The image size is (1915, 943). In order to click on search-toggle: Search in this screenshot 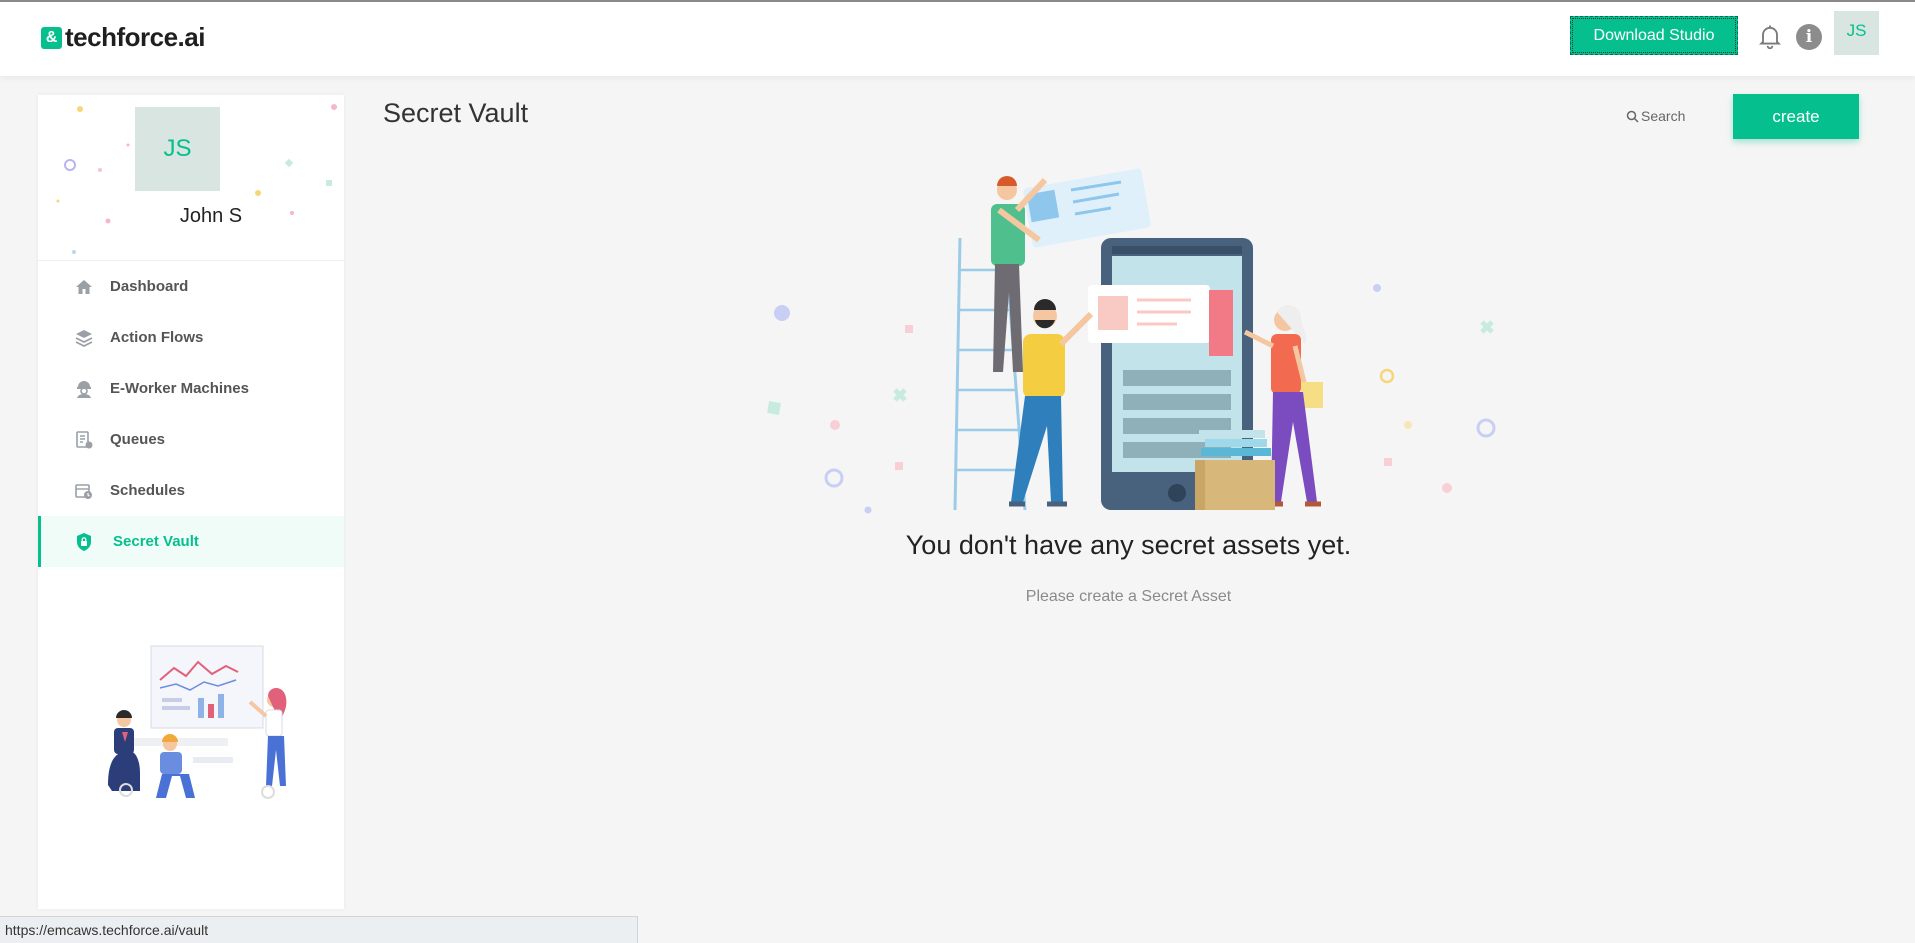, I will do `click(1655, 116)`.